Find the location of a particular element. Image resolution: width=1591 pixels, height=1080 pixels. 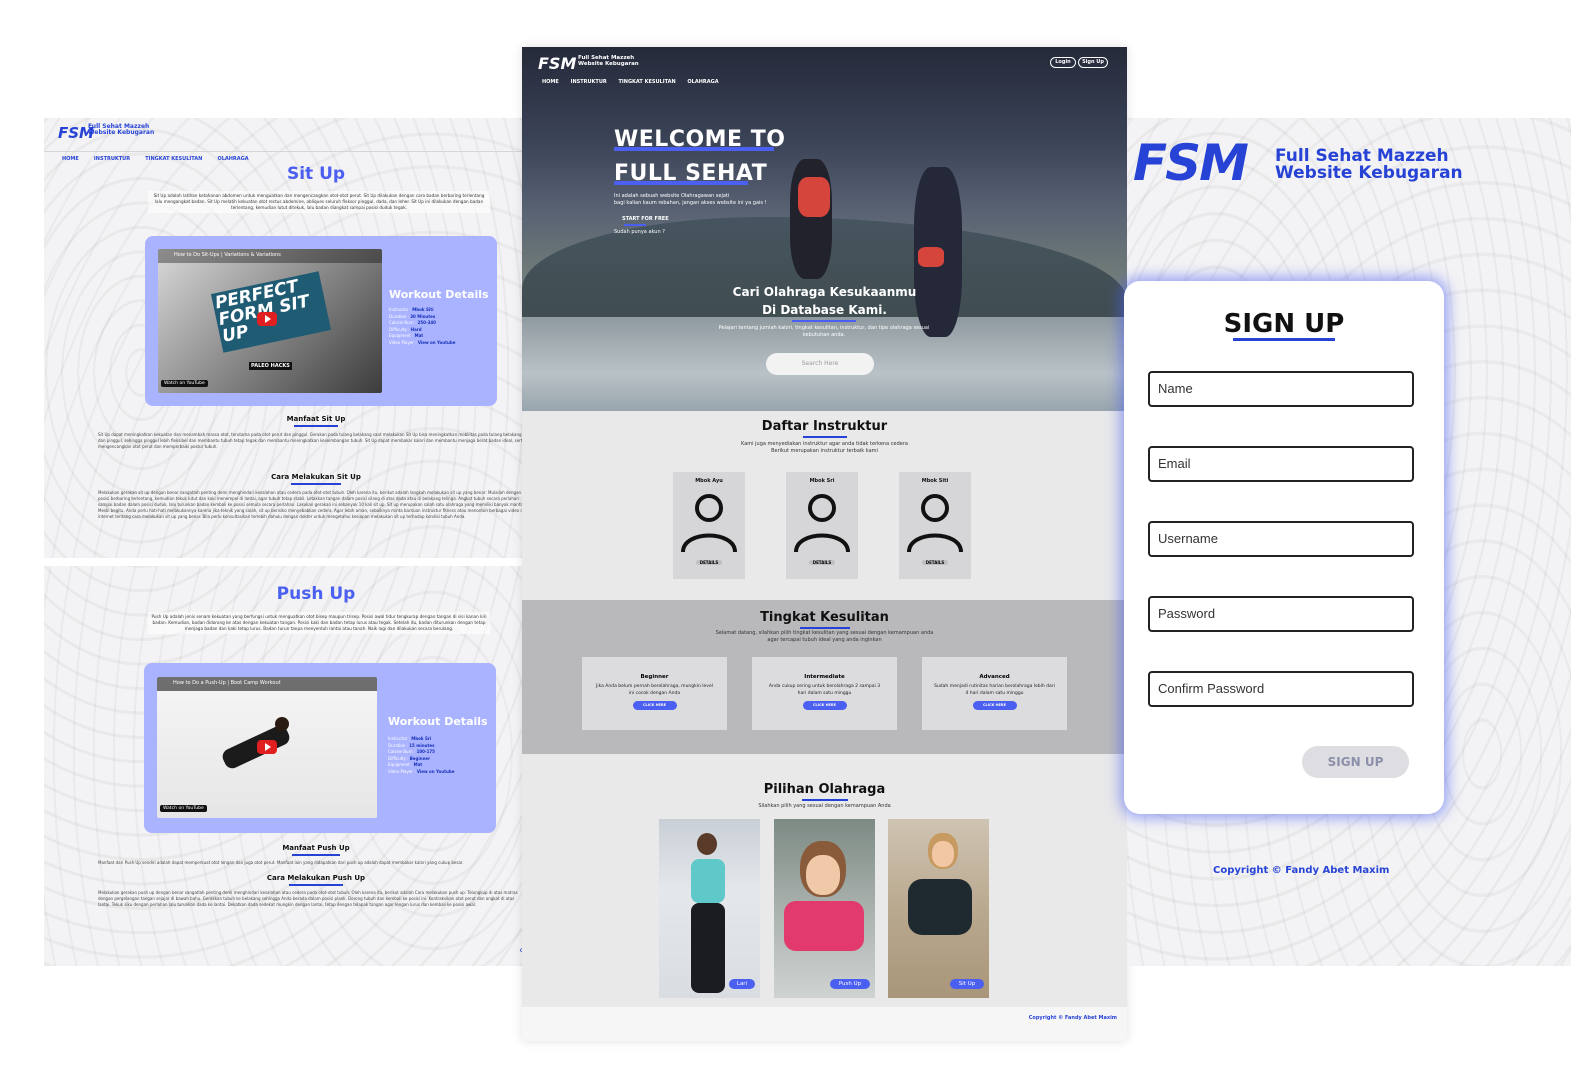

instructor-card: Mbok Ayu DETAILS is located at coordinates (709, 525).